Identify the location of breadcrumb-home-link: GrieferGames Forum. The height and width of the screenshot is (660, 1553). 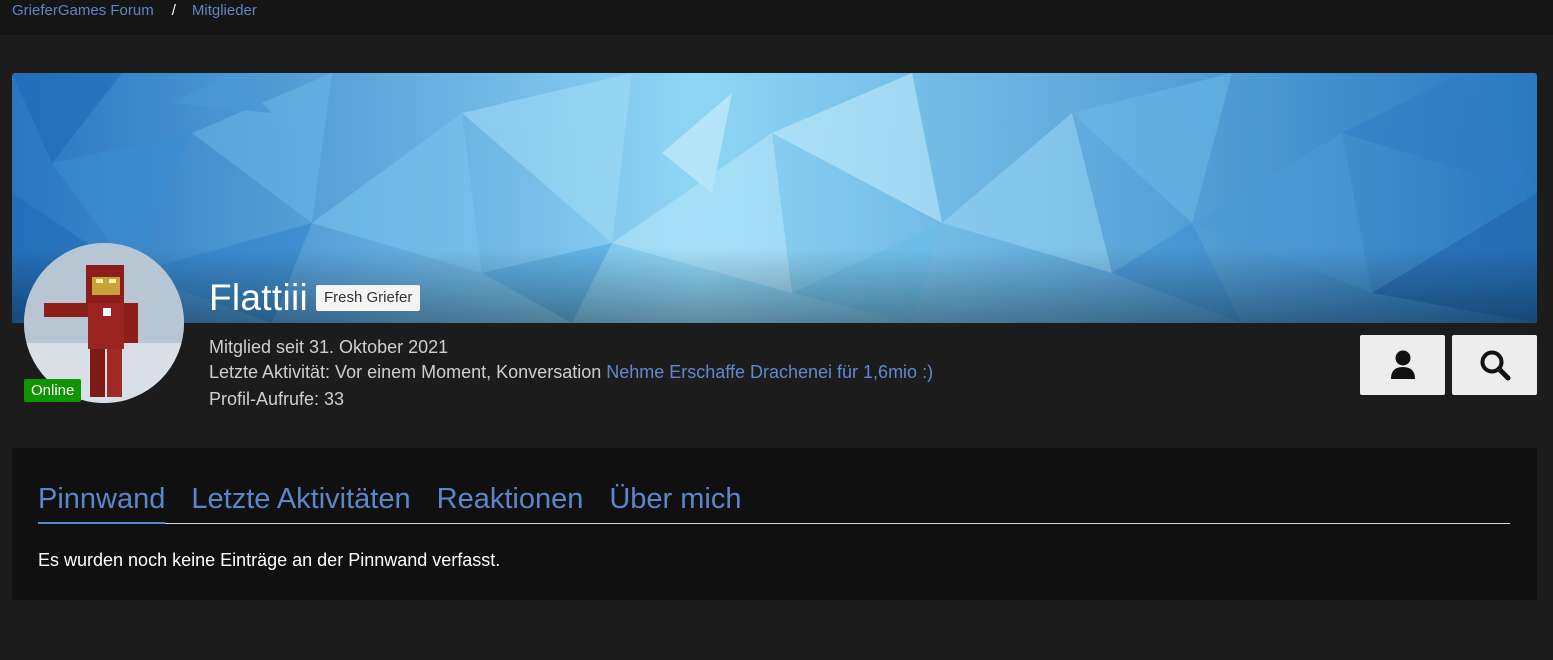
(83, 10).